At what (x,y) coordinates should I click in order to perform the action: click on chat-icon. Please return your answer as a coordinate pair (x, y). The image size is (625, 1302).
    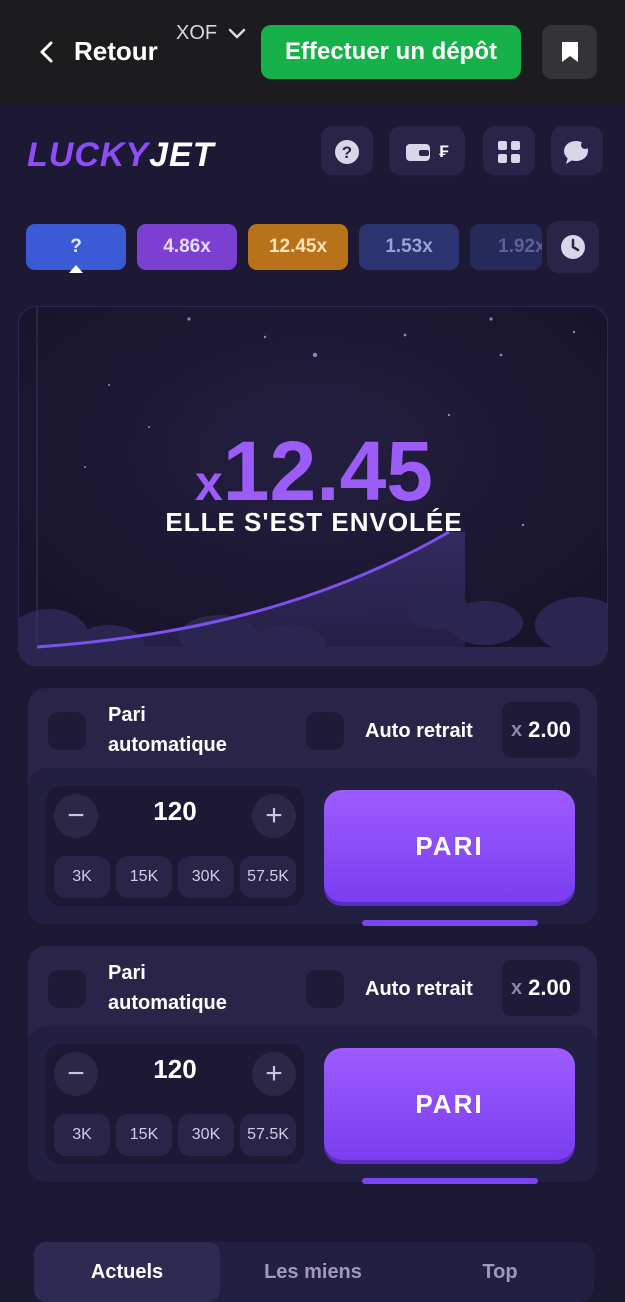
    Looking at the image, I should click on (576, 152).